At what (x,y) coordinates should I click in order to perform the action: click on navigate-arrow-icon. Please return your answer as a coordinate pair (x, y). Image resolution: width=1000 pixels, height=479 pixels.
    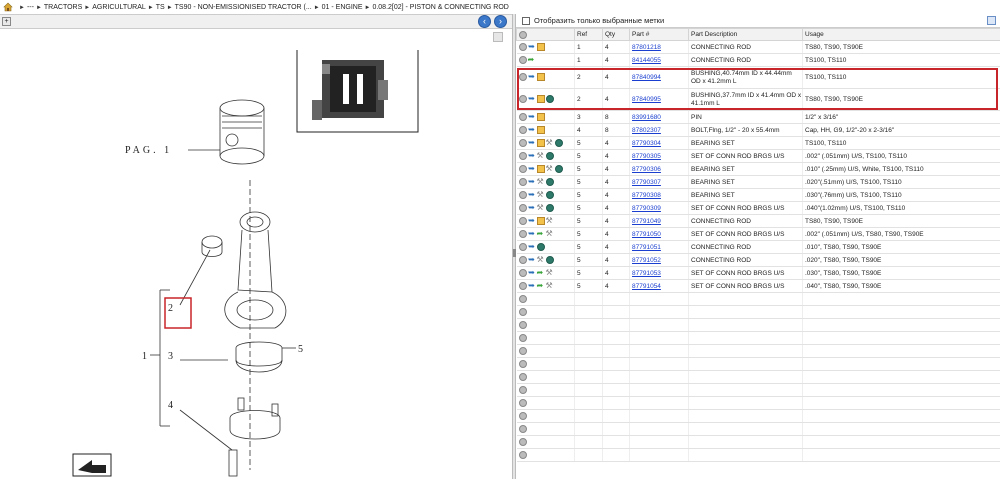
    Looking at the image, I should click on (92, 465).